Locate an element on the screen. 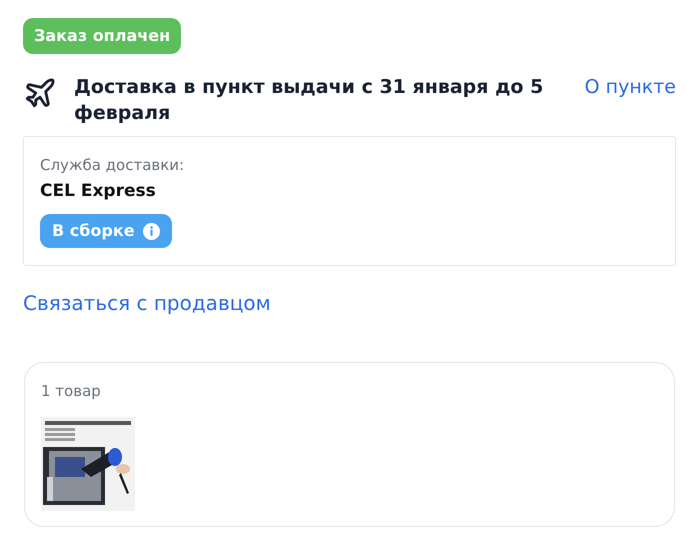  contact-seller-link: Связаться с продавцом is located at coordinates (349, 303).